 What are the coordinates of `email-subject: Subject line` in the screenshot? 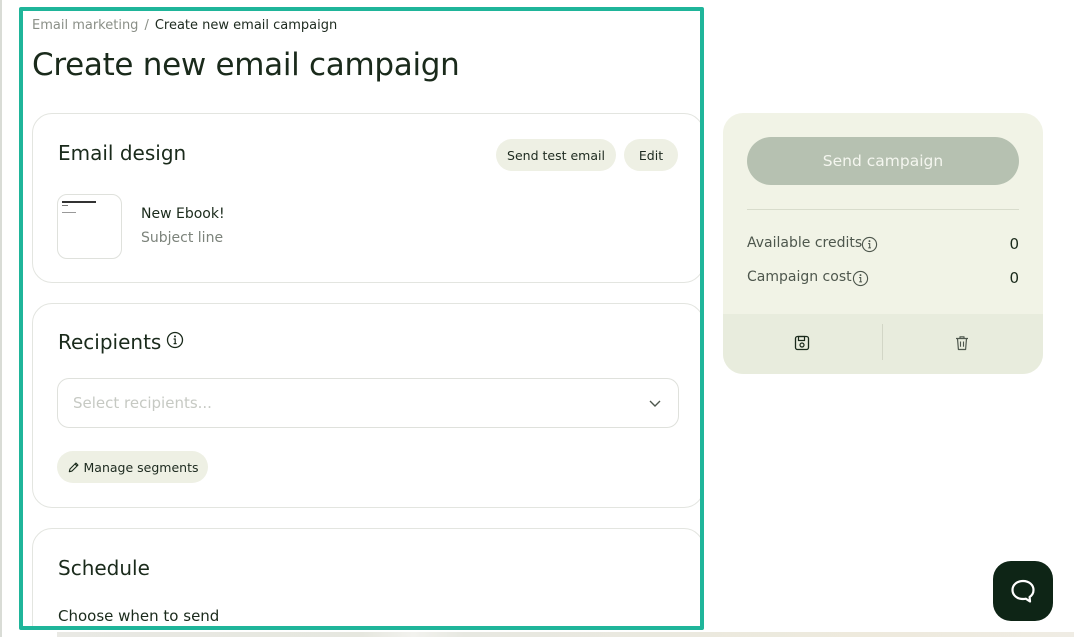 It's located at (182, 238).